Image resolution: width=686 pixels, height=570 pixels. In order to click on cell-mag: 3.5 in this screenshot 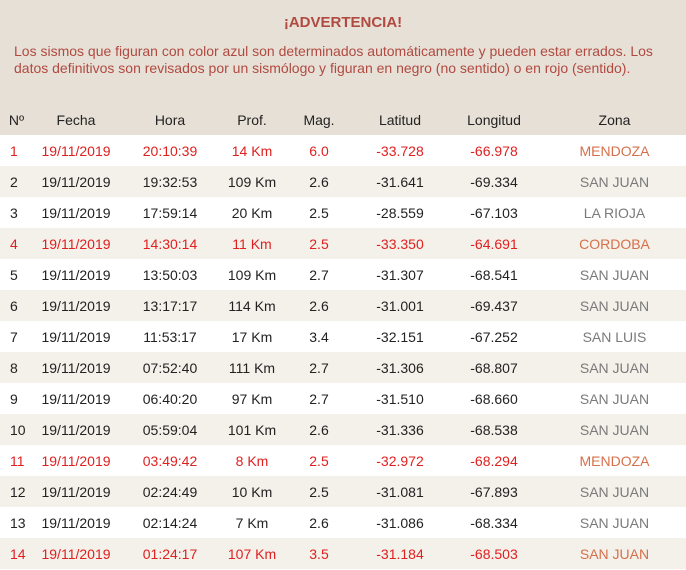, I will do `click(319, 553)`.